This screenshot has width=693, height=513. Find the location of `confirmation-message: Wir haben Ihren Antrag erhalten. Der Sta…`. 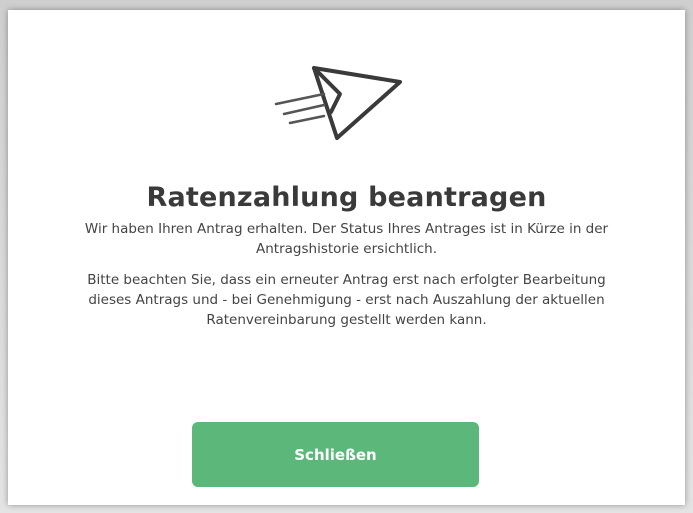

confirmation-message: Wir haben Ihren Antrag erhalten. Der Sta… is located at coordinates (346, 239).